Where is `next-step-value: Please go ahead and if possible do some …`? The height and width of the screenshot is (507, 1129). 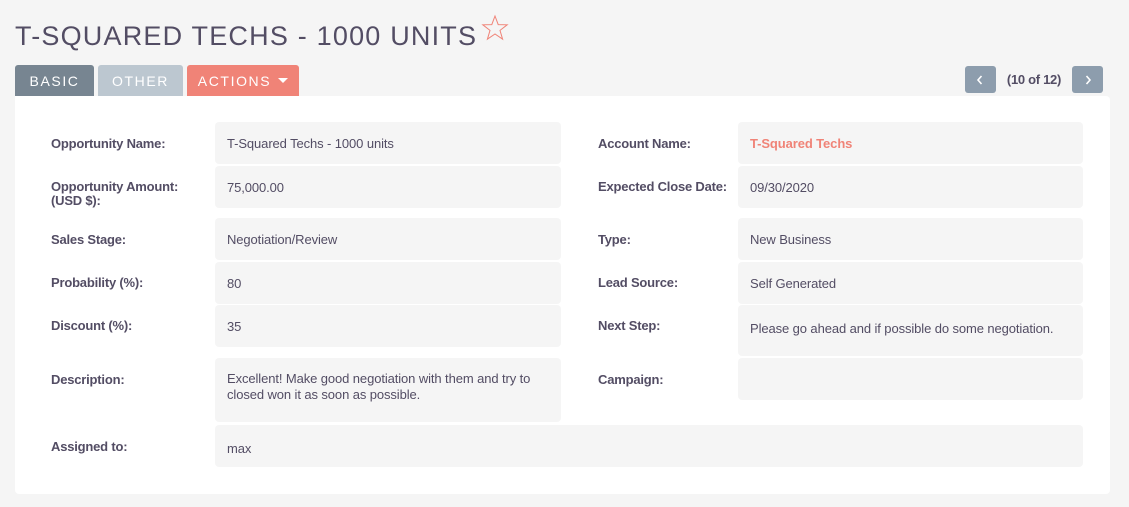
next-step-value: Please go ahead and if possible do some … is located at coordinates (910, 330).